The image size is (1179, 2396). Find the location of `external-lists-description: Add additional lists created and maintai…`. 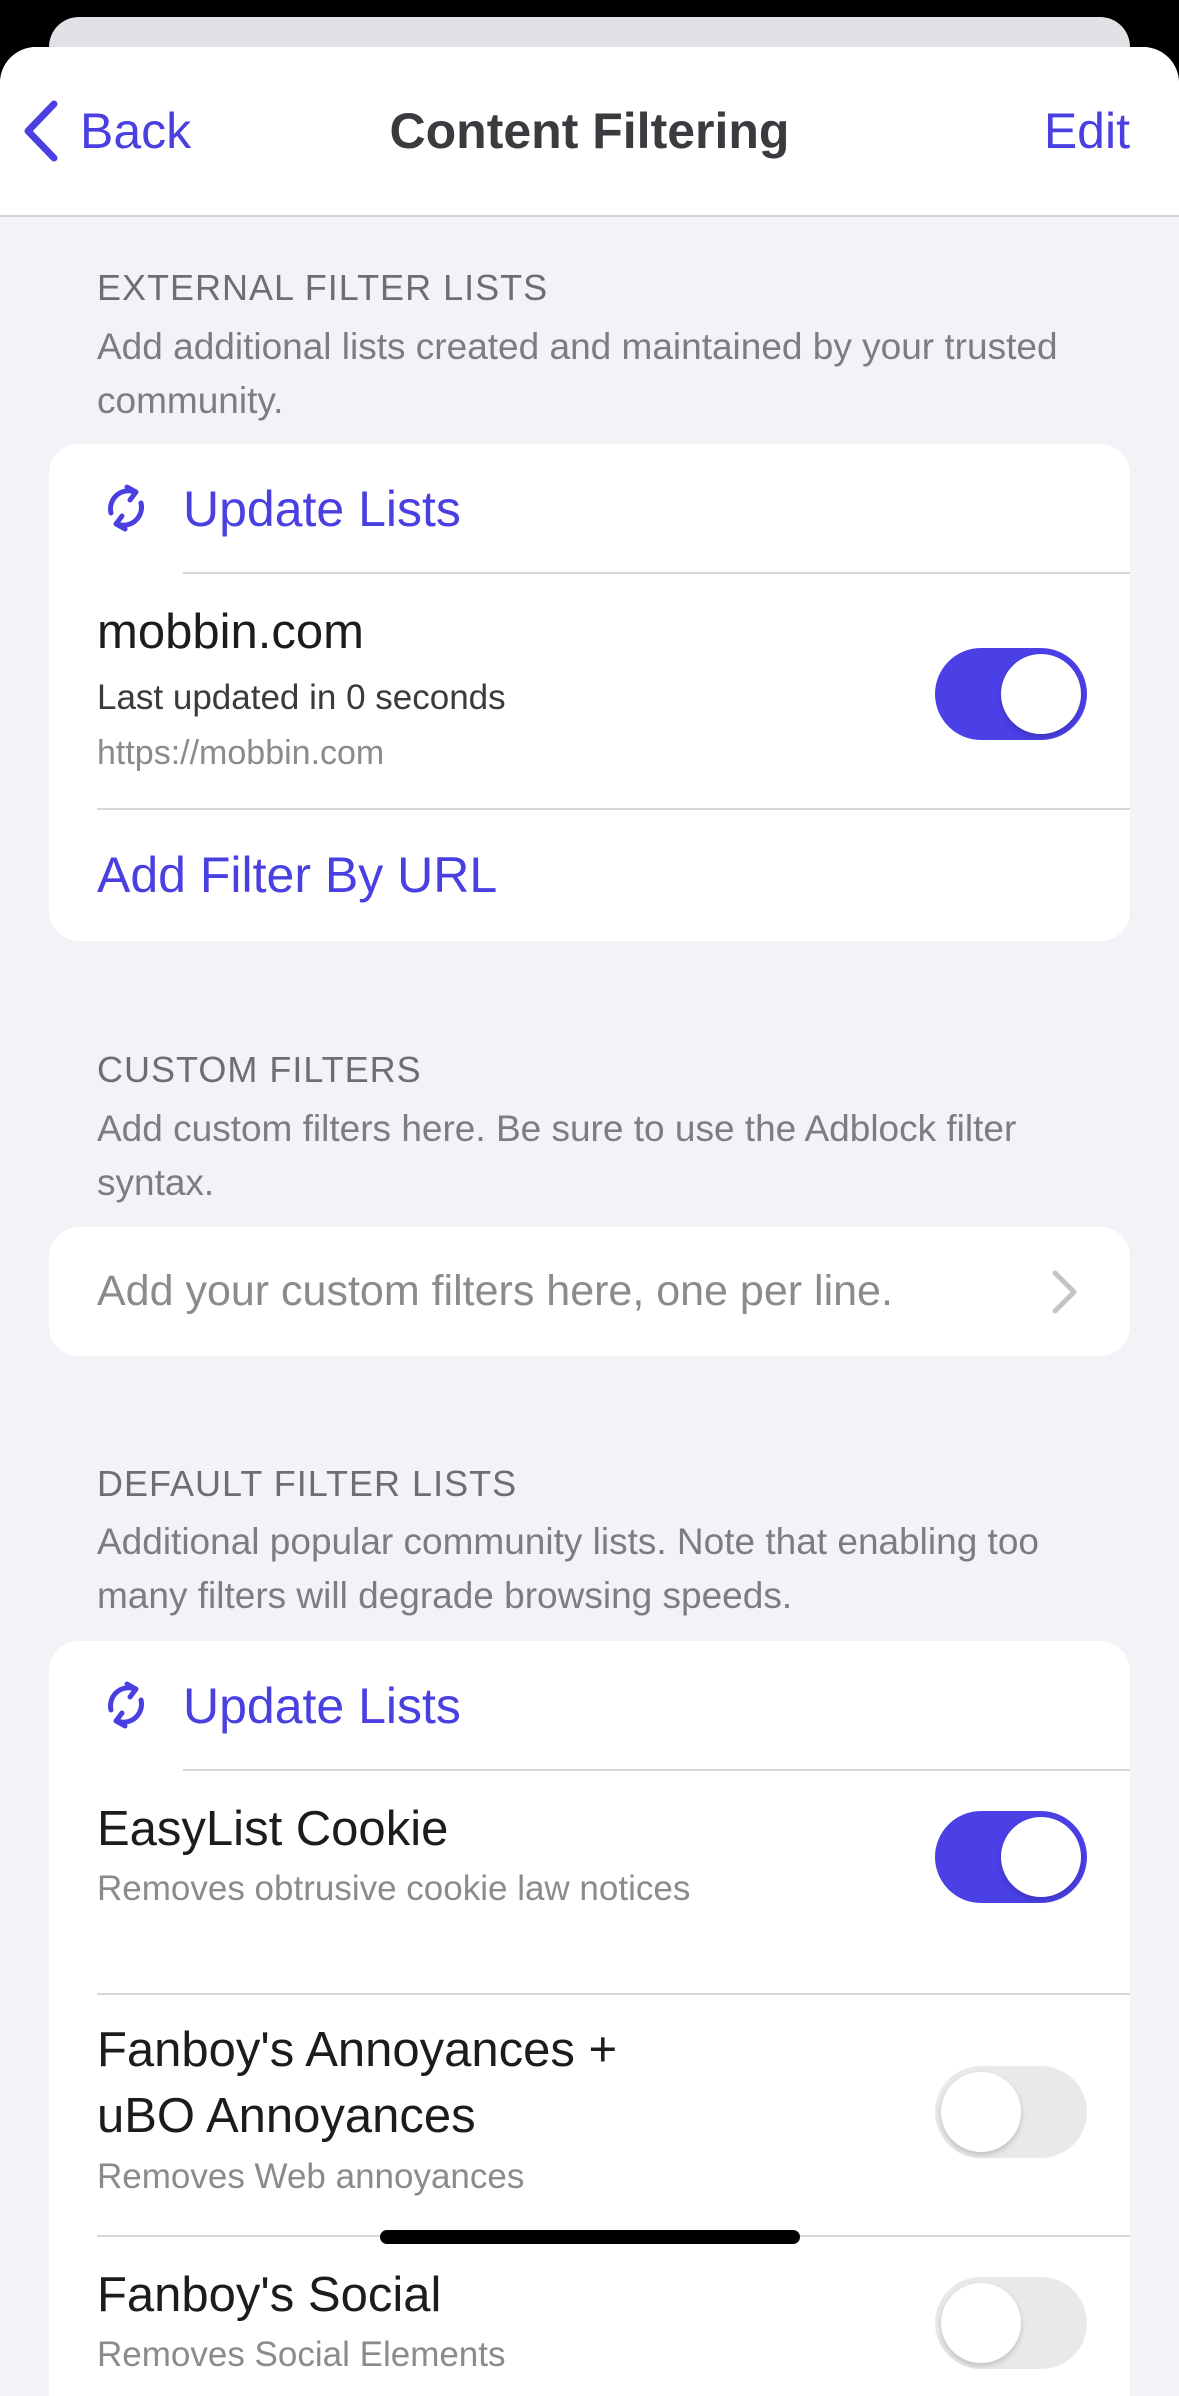

external-lists-description: Add additional lists created and maintai… is located at coordinates (577, 373).